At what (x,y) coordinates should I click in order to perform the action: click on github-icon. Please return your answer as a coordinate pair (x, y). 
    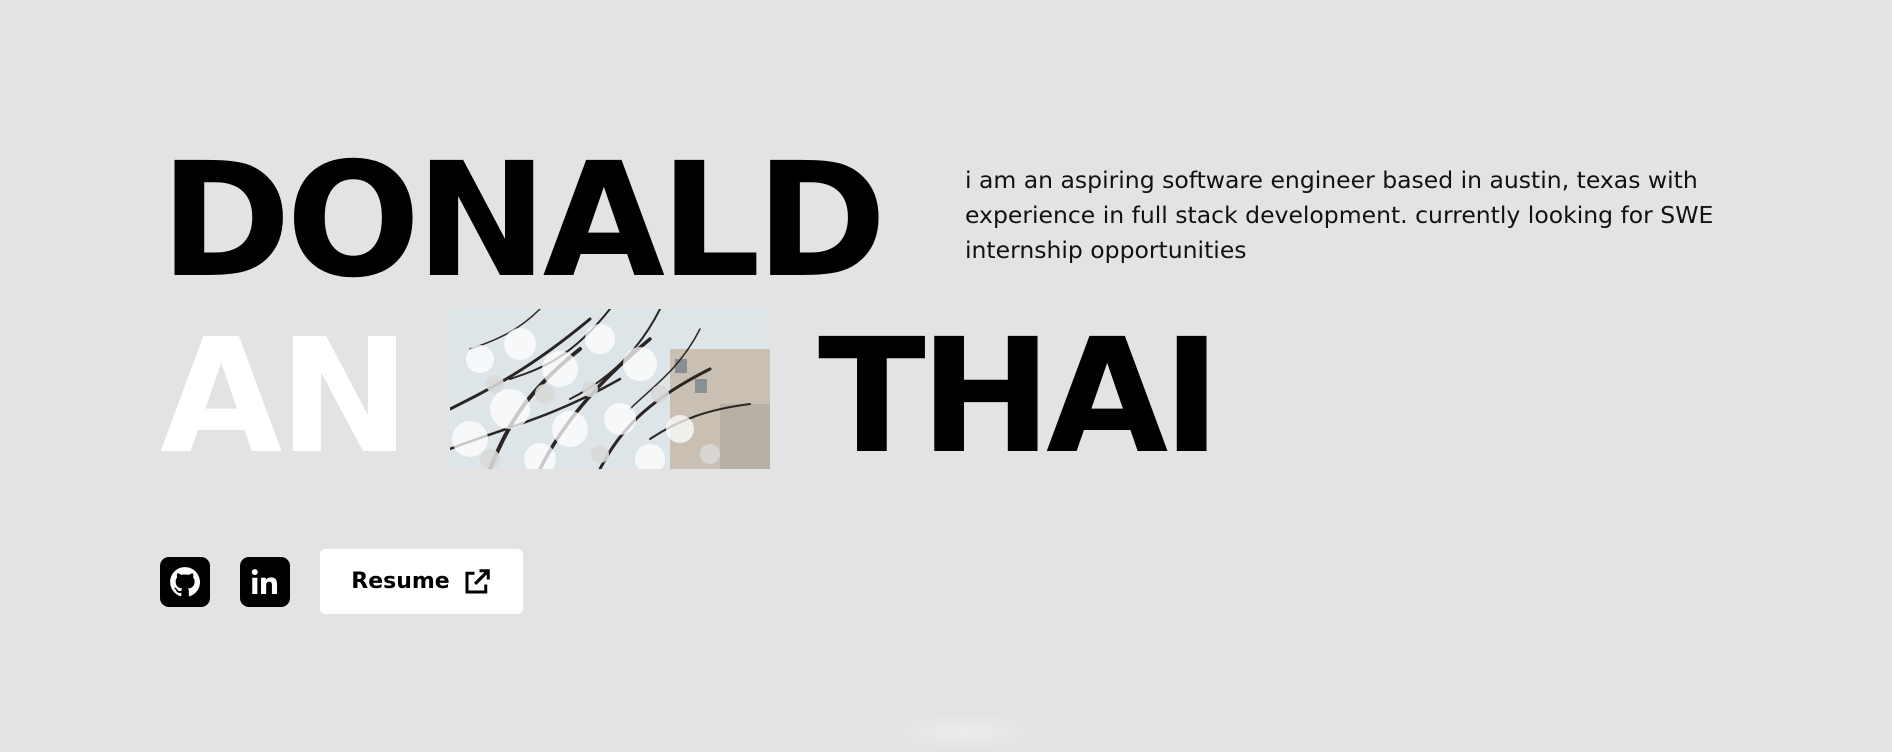
    Looking at the image, I should click on (185, 582).